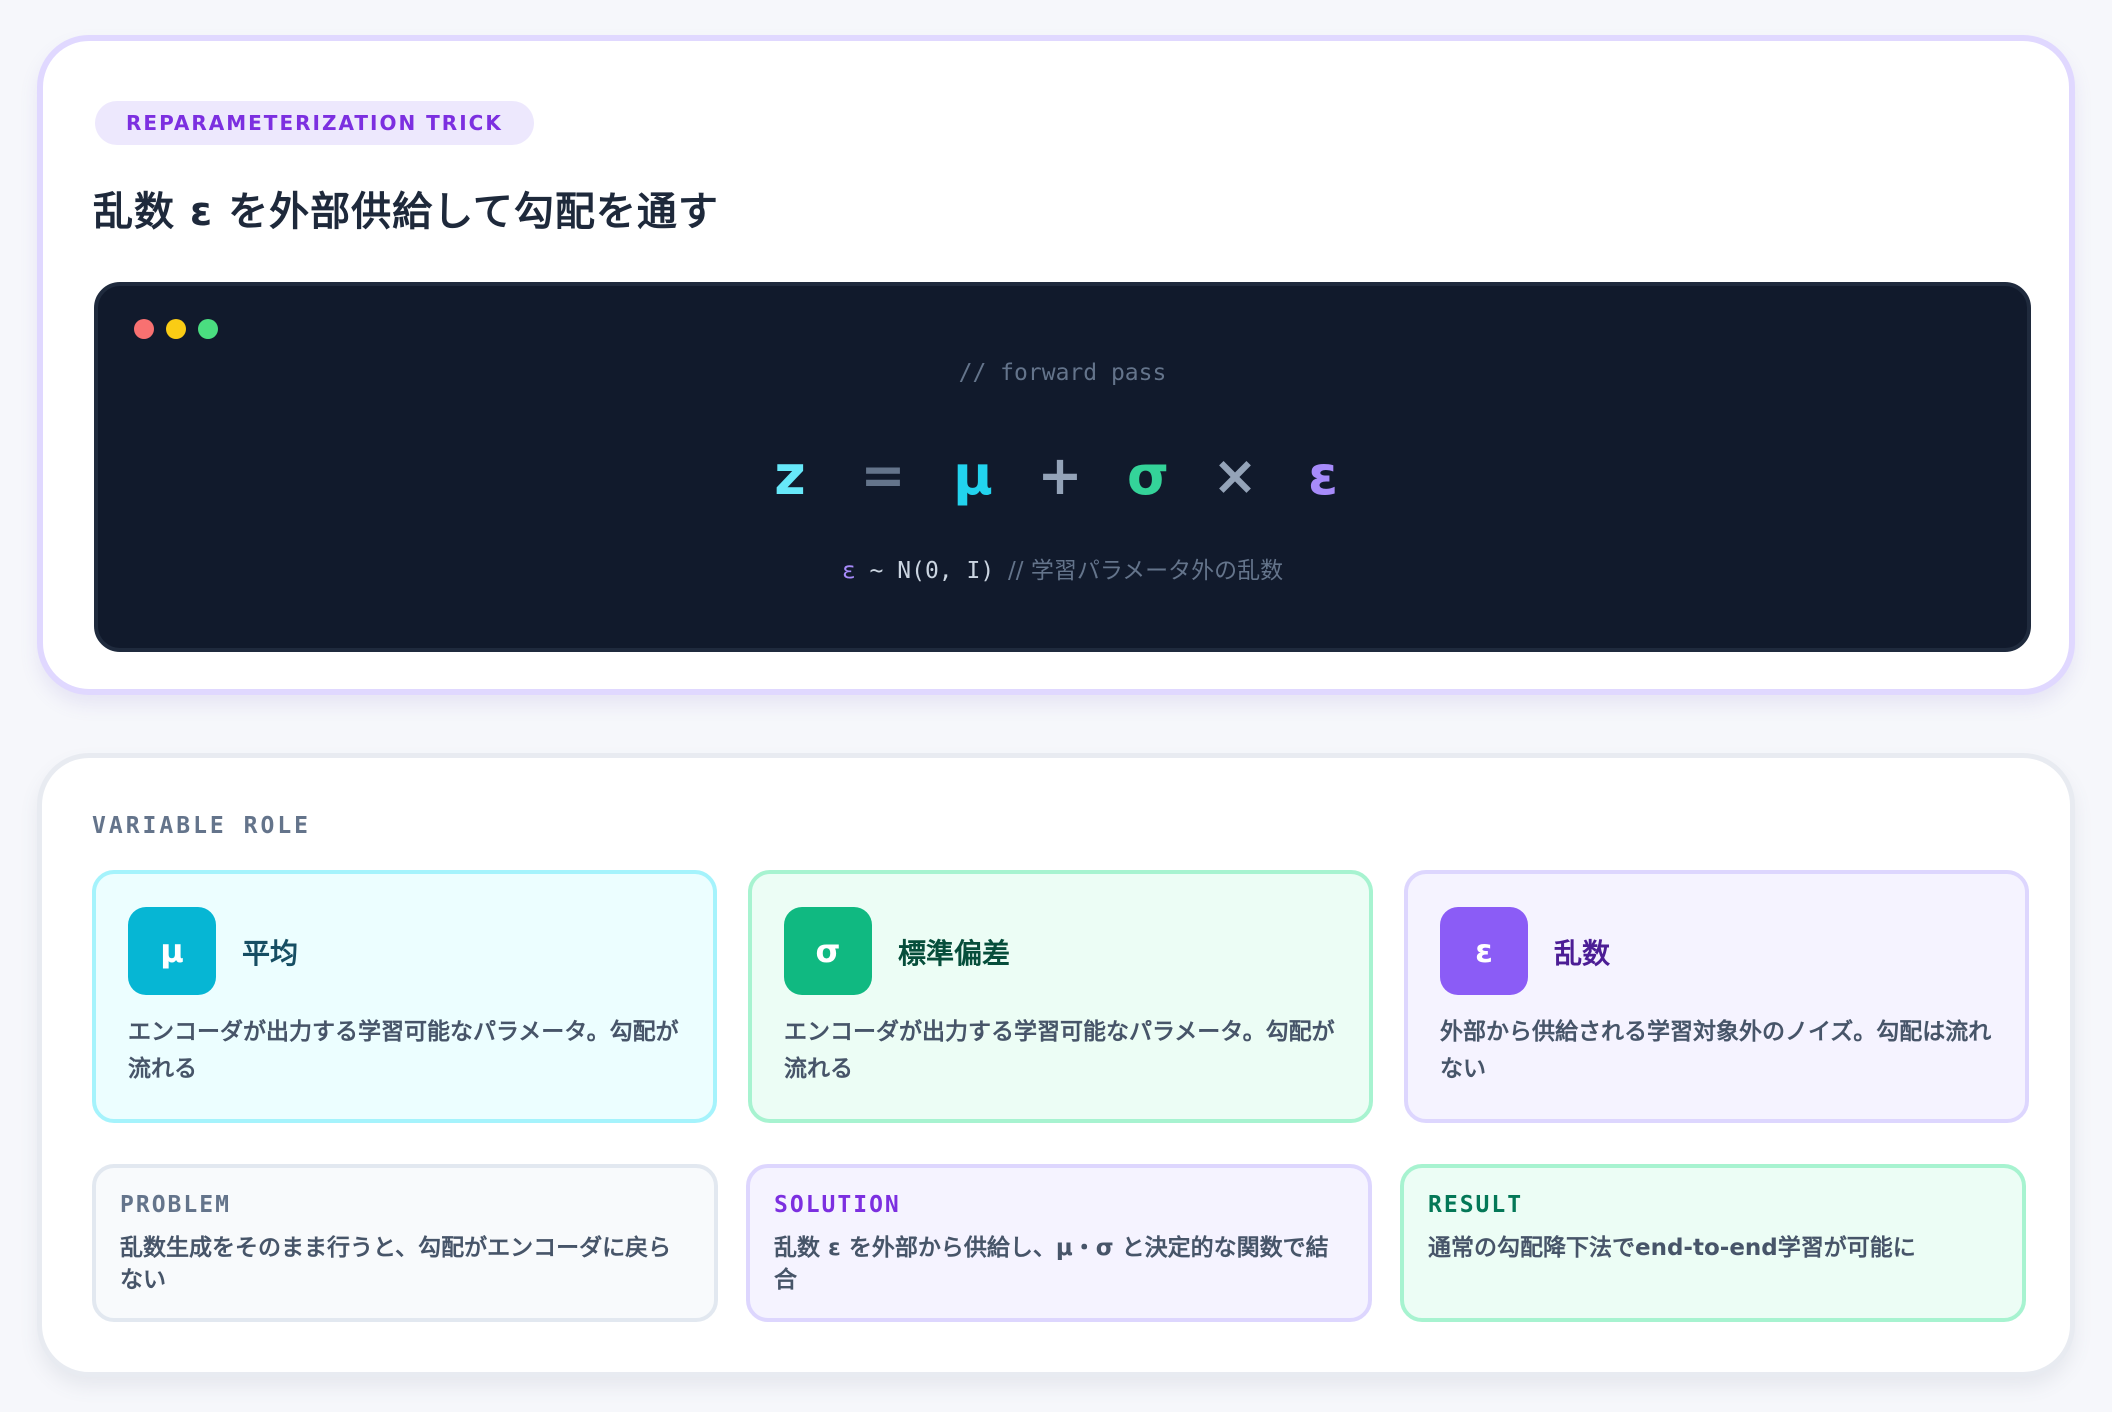 The image size is (2112, 1412). I want to click on solution-text: 乱数 ε を外部から供給し、μ・σ と決定的な関数で結合, so click(1051, 1264).